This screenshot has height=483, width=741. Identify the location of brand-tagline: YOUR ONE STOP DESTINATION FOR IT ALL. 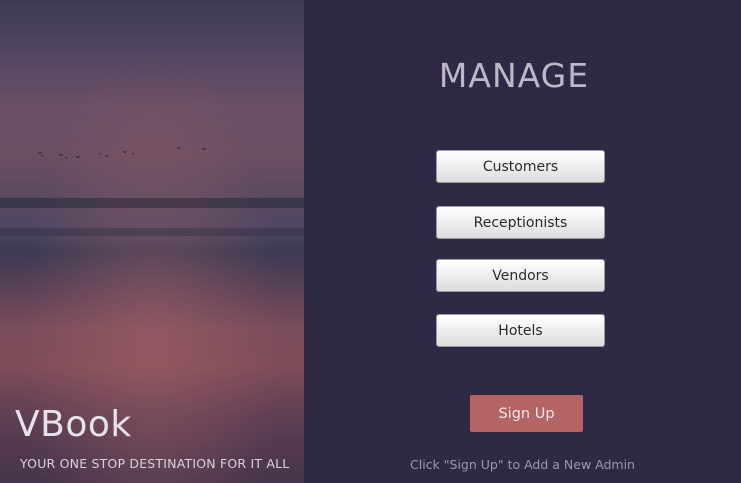
(155, 463).